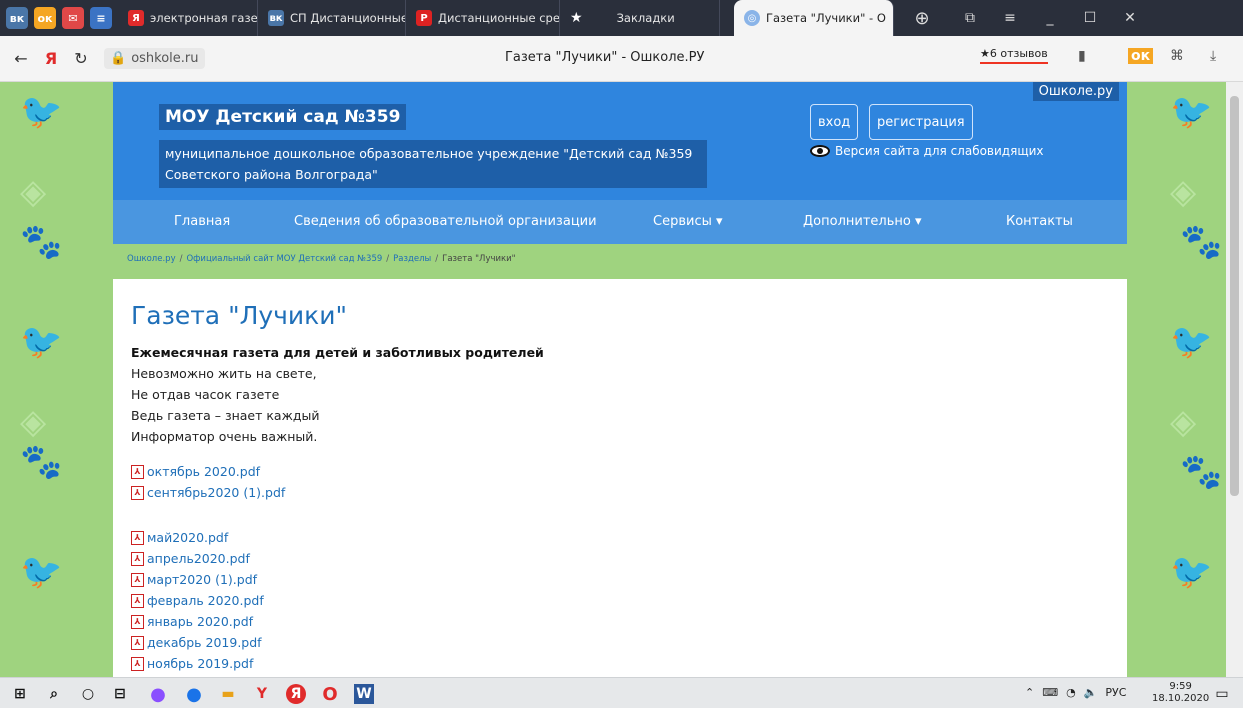 This screenshot has height=708, width=1243. I want to click on file-link: ⅄ январь 2020.pdf, so click(620, 621).